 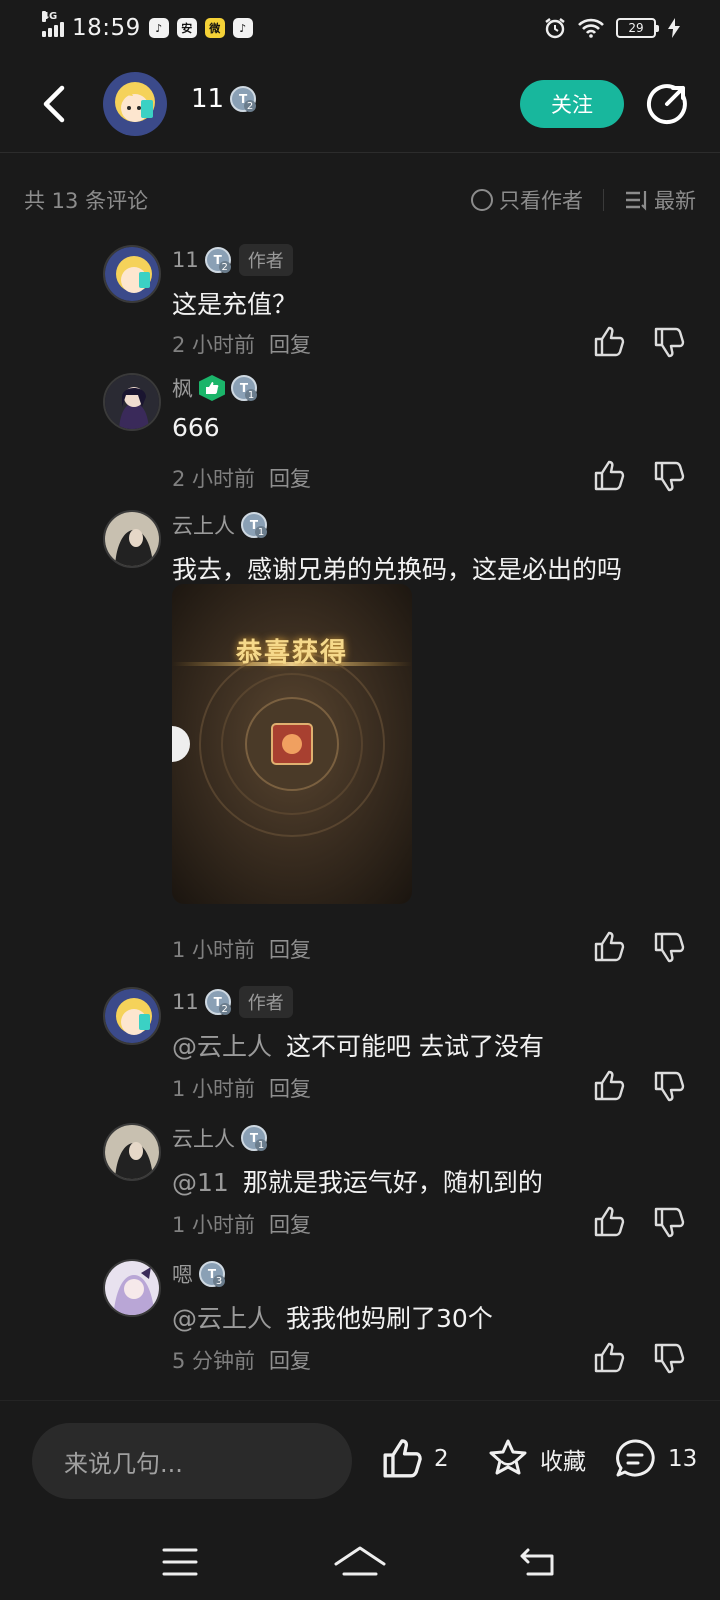 I want to click on follow-button: 关注, so click(x=572, y=104).